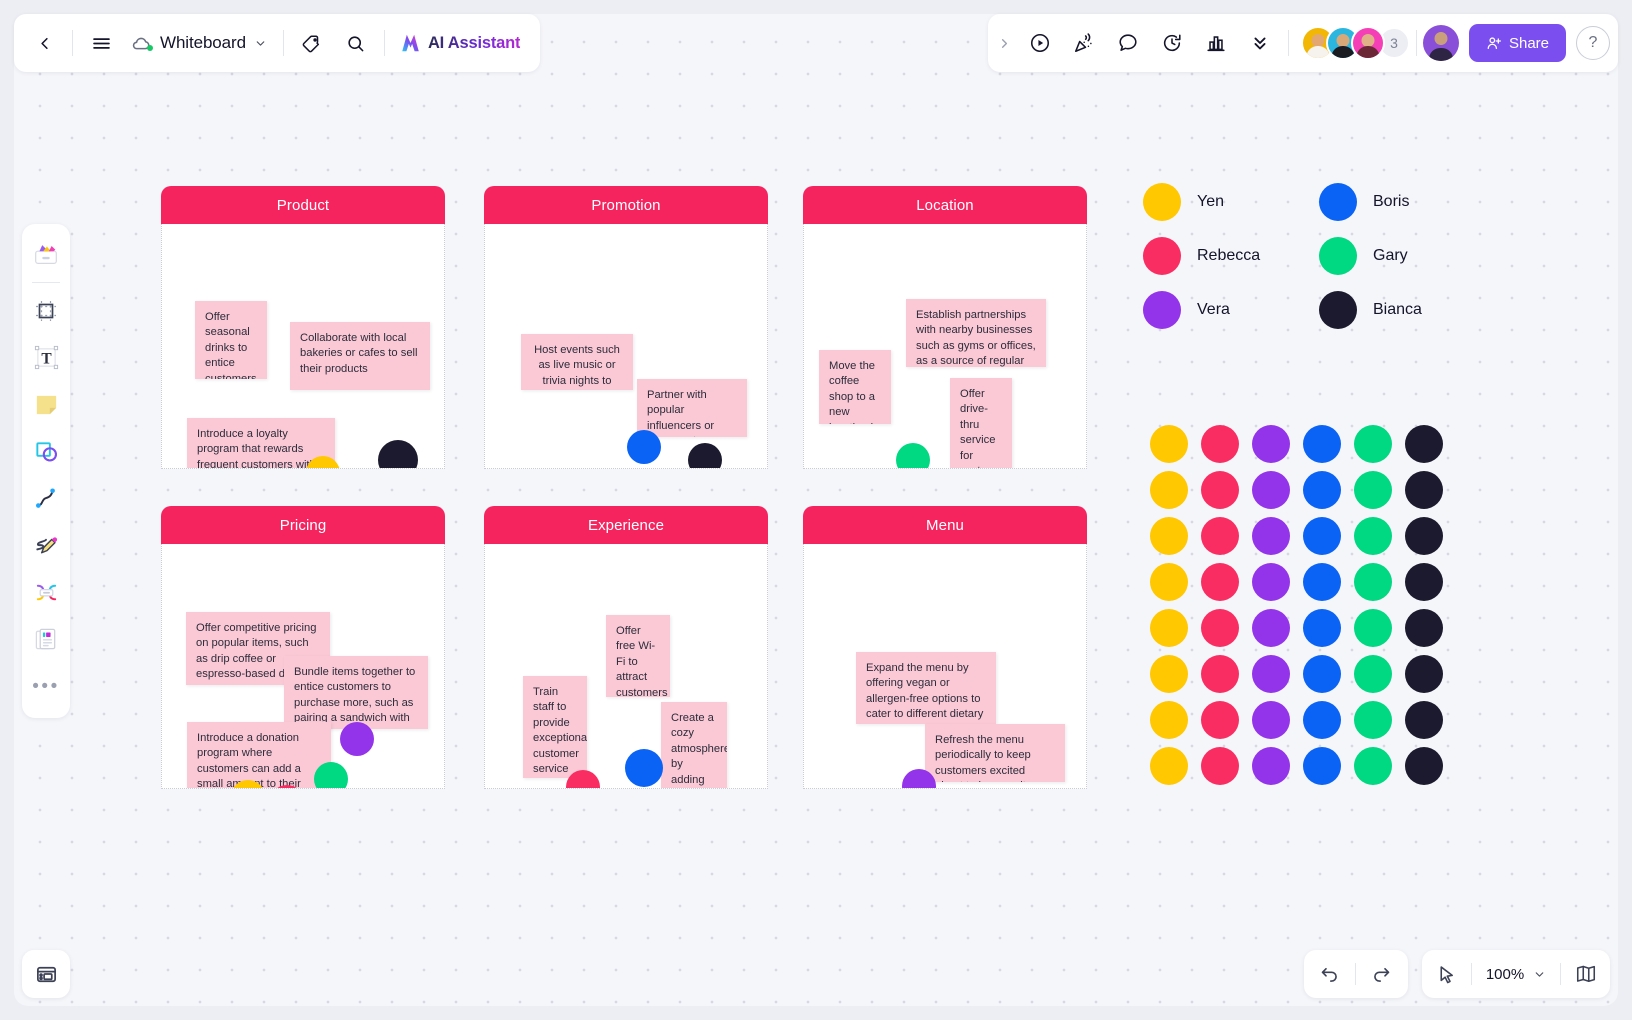 Image resolution: width=1632 pixels, height=1020 pixels. Describe the element at coordinates (312, 43) in the screenshot. I see `tag-button` at that location.